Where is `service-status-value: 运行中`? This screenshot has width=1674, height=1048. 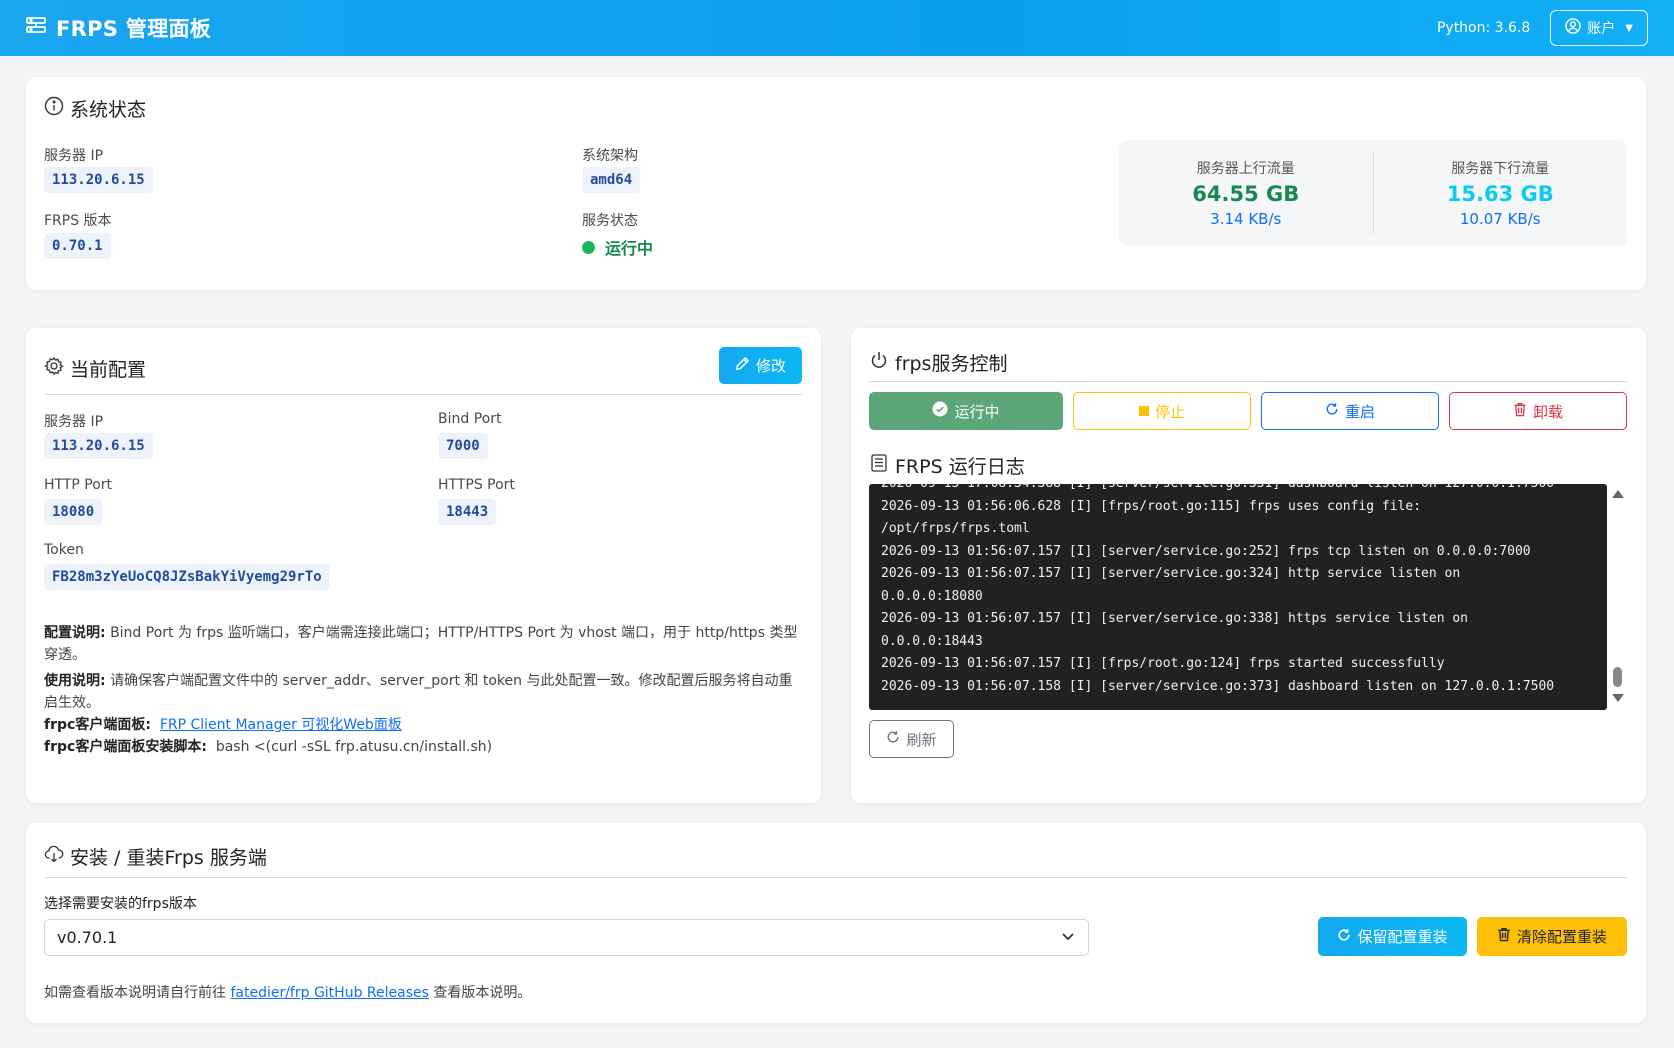
service-status-value: 运行中 is located at coordinates (629, 248).